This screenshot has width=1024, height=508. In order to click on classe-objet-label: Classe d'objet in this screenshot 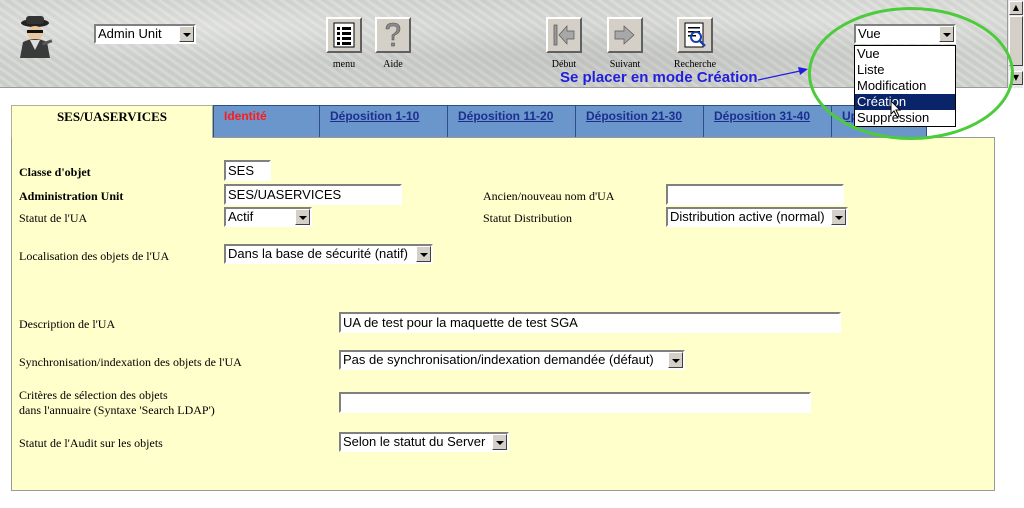, I will do `click(55, 172)`.